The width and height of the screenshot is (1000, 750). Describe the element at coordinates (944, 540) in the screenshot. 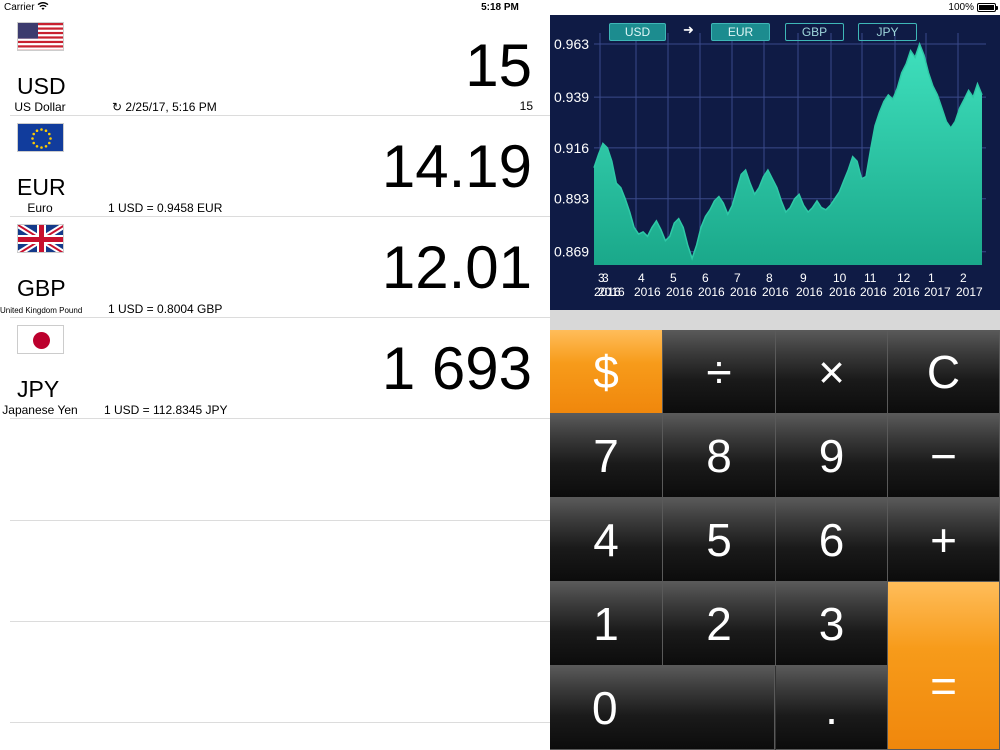

I see `plus-key: +` at that location.